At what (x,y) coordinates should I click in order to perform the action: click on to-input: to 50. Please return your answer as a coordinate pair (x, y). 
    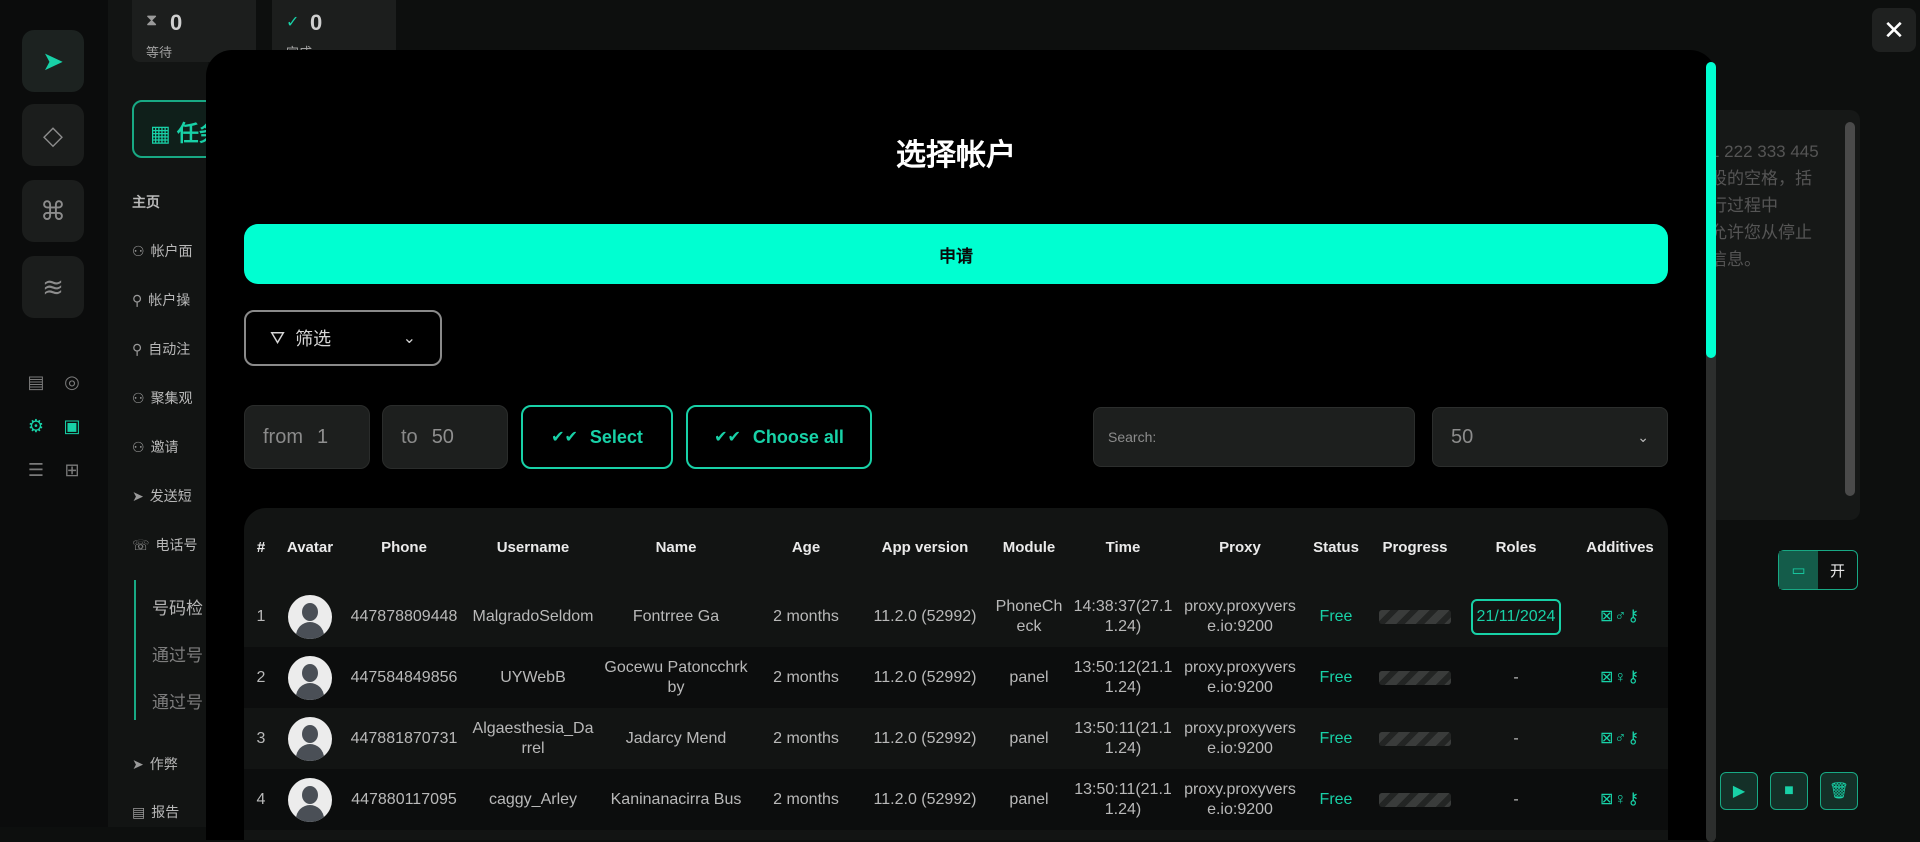
    Looking at the image, I should click on (445, 437).